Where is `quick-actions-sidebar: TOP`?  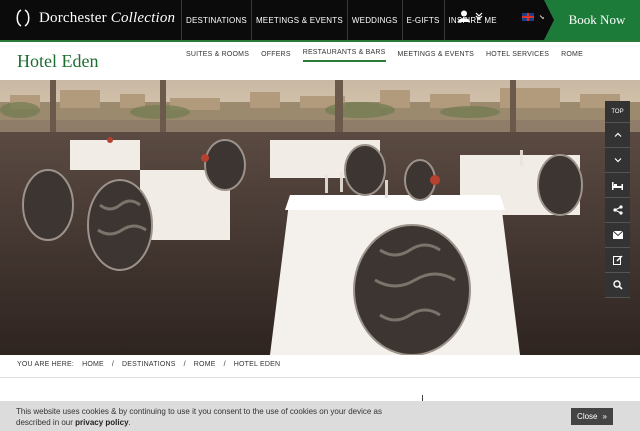
quick-actions-sidebar: TOP is located at coordinates (617, 199).